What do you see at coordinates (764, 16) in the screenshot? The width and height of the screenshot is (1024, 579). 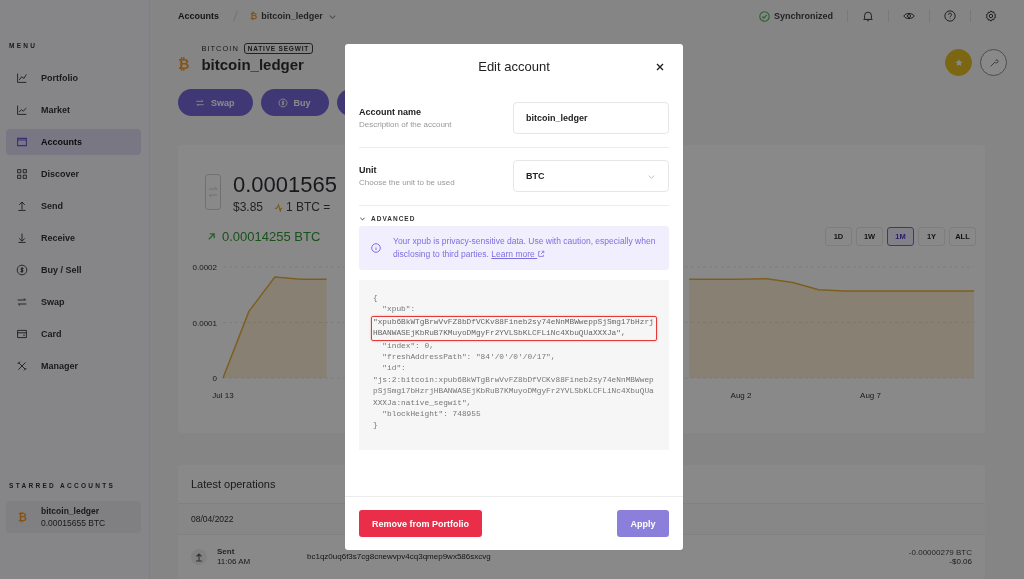 I see `check-circle-icon` at bounding box center [764, 16].